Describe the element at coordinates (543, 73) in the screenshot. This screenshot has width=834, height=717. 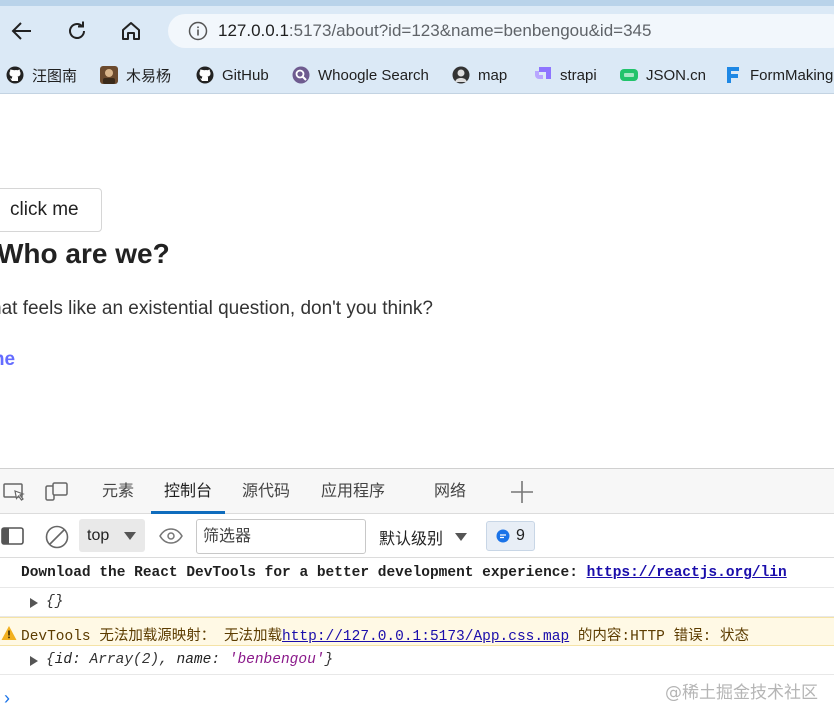
I see `strapi-icon` at that location.